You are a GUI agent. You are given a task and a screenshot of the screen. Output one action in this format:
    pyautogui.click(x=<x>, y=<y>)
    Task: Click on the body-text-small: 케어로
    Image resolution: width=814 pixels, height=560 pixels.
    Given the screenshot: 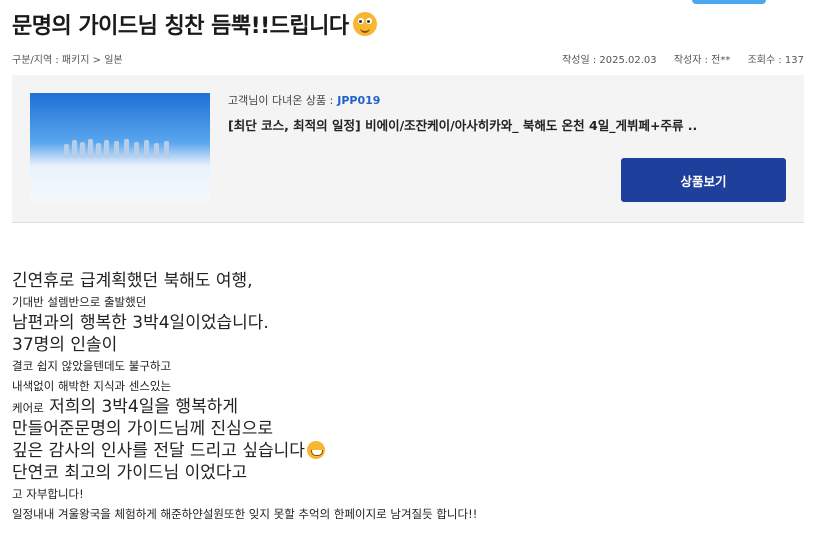 What is the action you would take?
    pyautogui.click(x=28, y=408)
    